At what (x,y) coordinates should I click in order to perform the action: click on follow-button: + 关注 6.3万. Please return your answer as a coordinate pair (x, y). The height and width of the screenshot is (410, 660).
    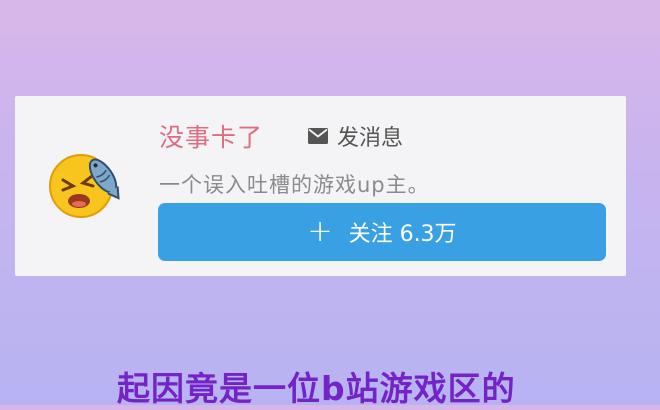
    Looking at the image, I should click on (382, 232).